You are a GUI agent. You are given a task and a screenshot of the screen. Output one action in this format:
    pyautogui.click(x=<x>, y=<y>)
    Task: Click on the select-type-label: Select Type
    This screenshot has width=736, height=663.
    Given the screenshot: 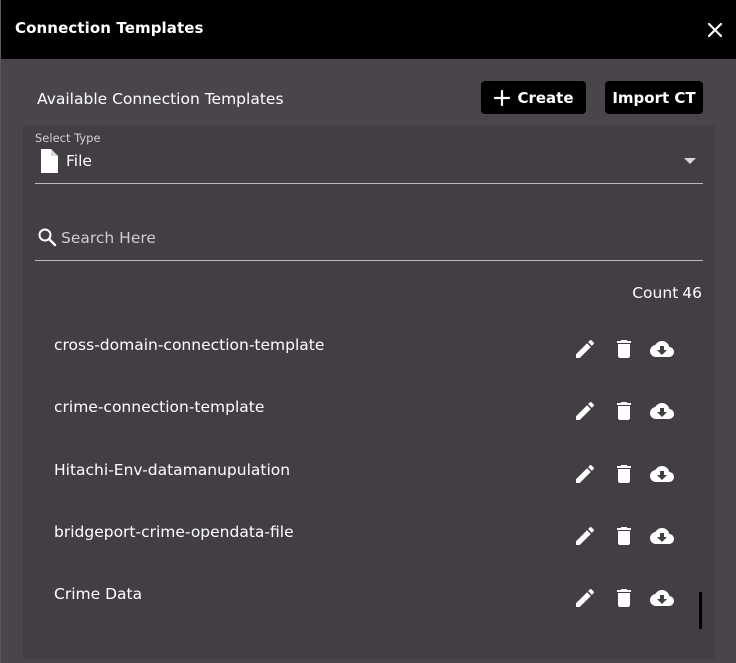 What is the action you would take?
    pyautogui.click(x=68, y=138)
    